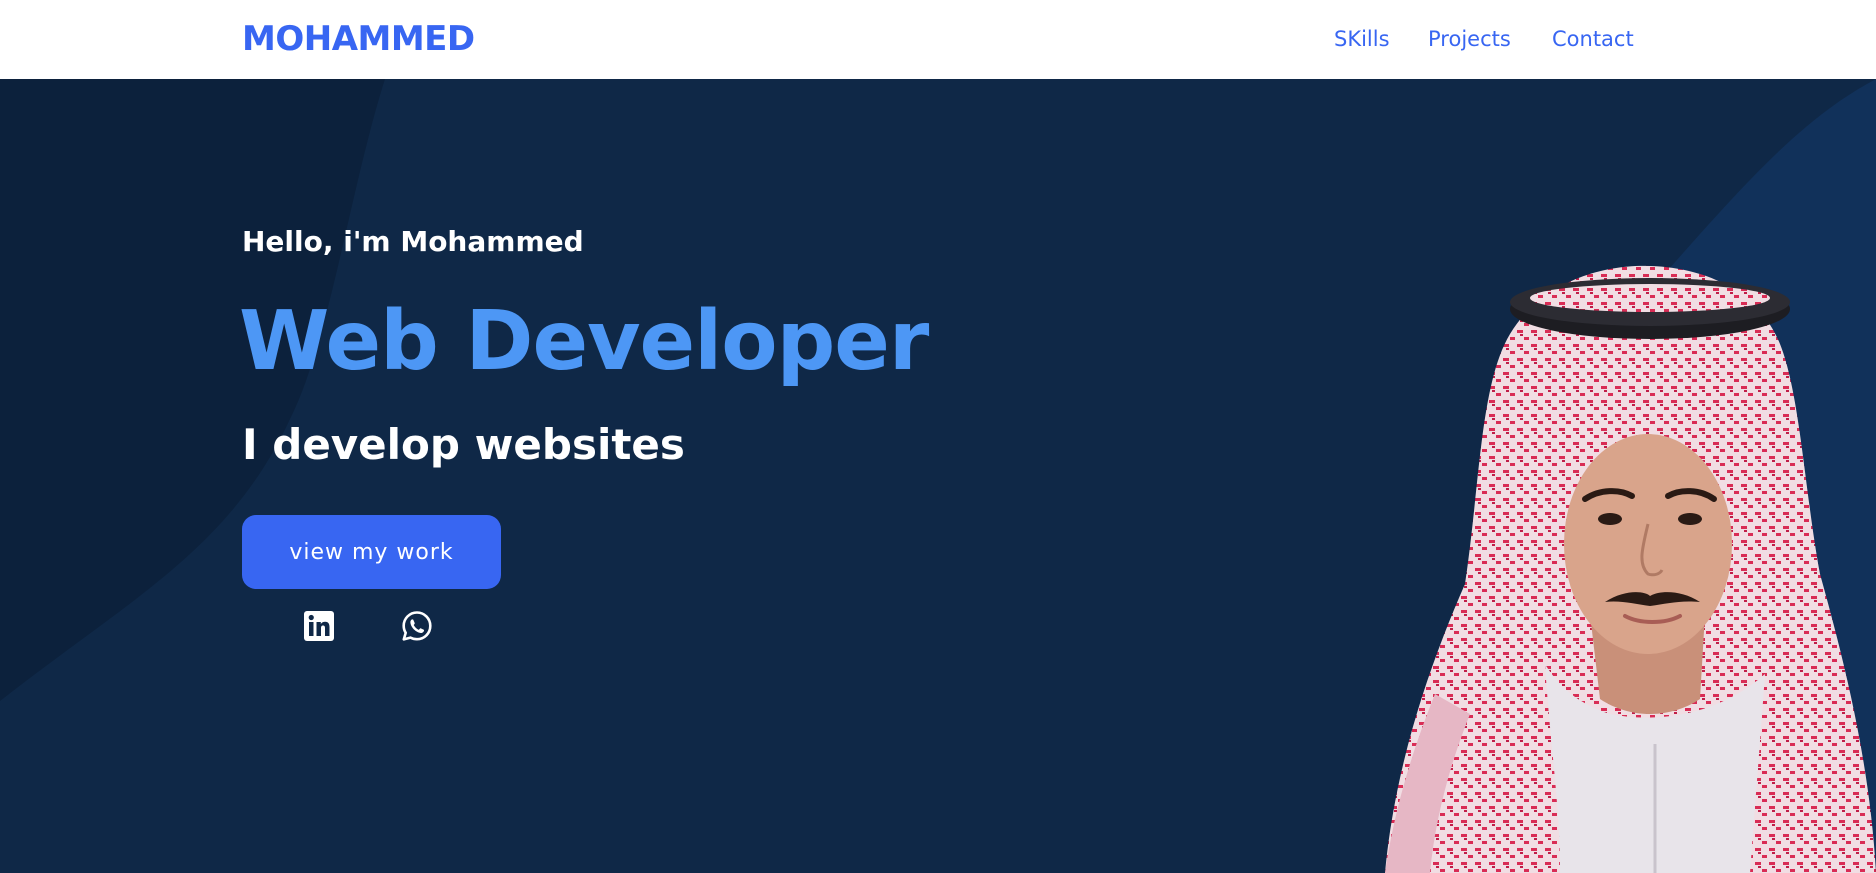 The width and height of the screenshot is (1876, 873). Describe the element at coordinates (938, 39) in the screenshot. I see `navbar: MOHAMMED SKills Projects Contact` at that location.